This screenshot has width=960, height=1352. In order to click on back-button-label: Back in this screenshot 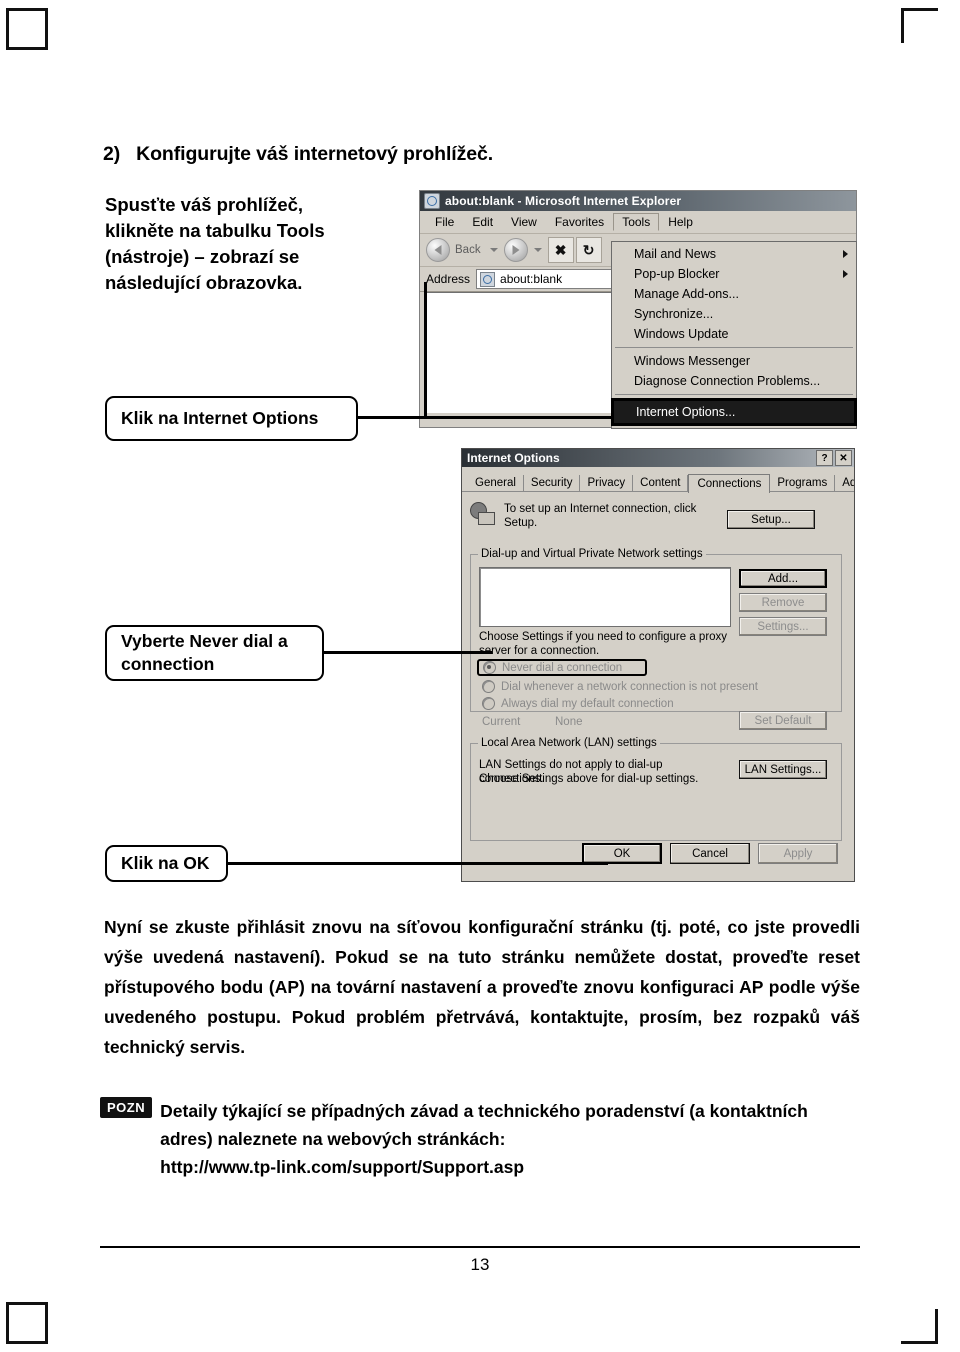, I will do `click(468, 250)`.